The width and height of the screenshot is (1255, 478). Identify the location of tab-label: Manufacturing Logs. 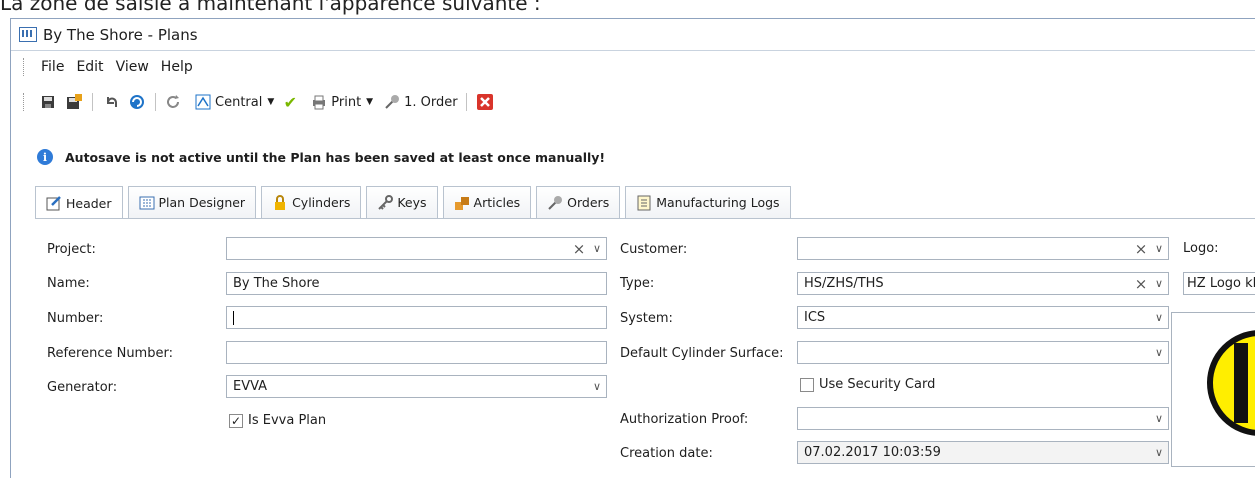
(718, 202).